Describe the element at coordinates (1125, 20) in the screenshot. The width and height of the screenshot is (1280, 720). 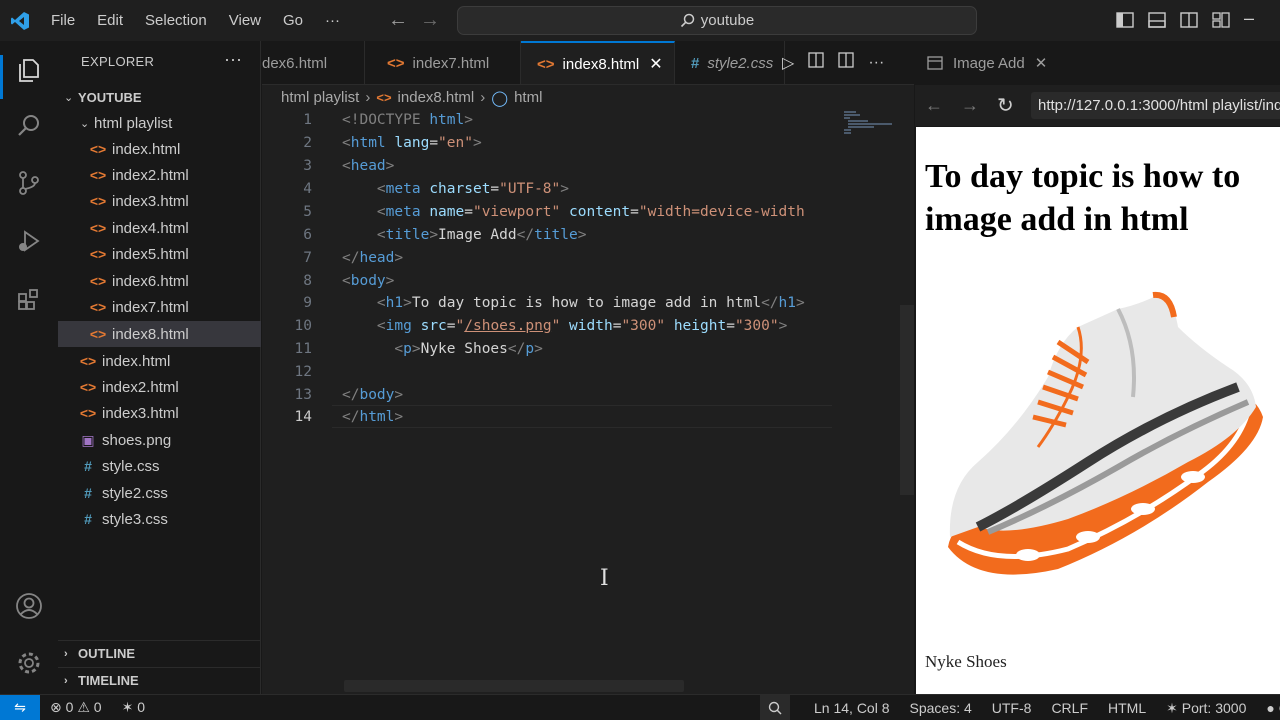
I see `toggle-primary-sidebar-icon` at that location.